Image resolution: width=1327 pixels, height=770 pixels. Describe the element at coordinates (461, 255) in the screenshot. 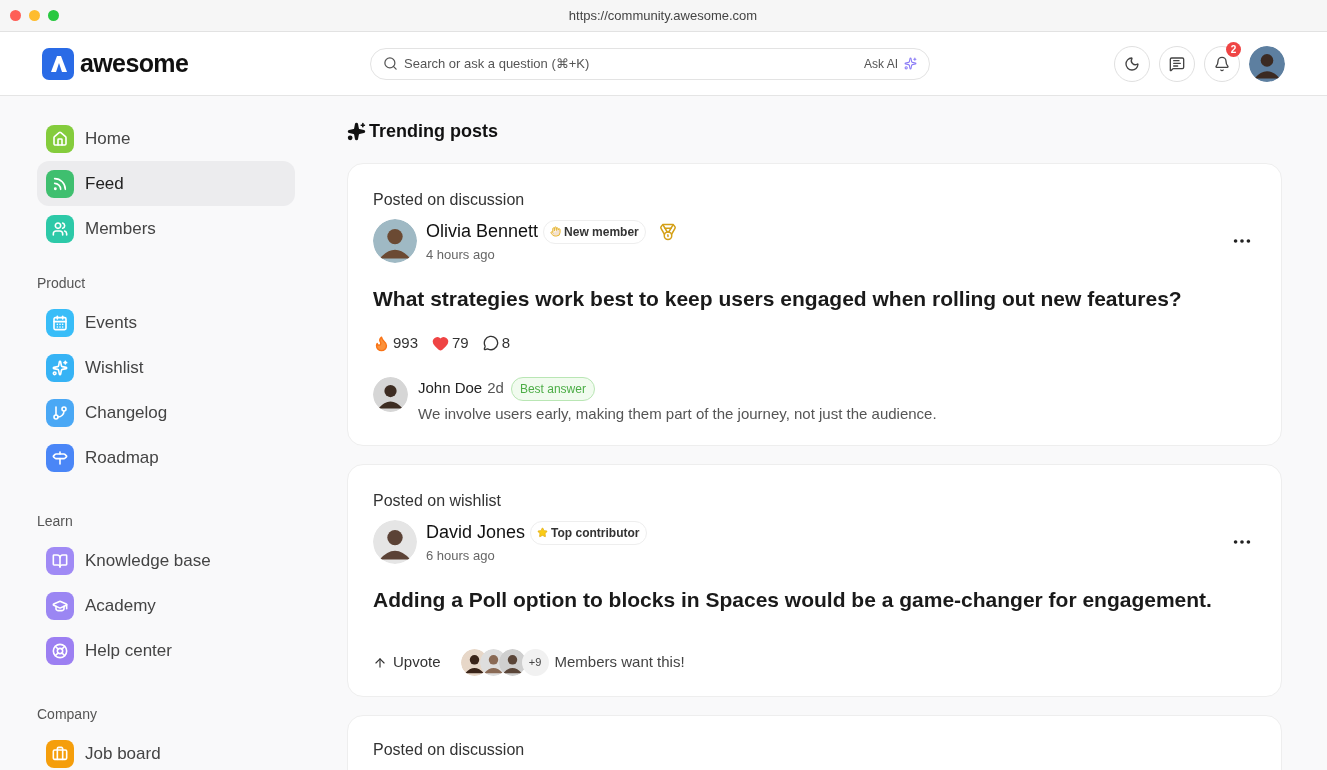

I see `post-time: 4 hours ago` at that location.